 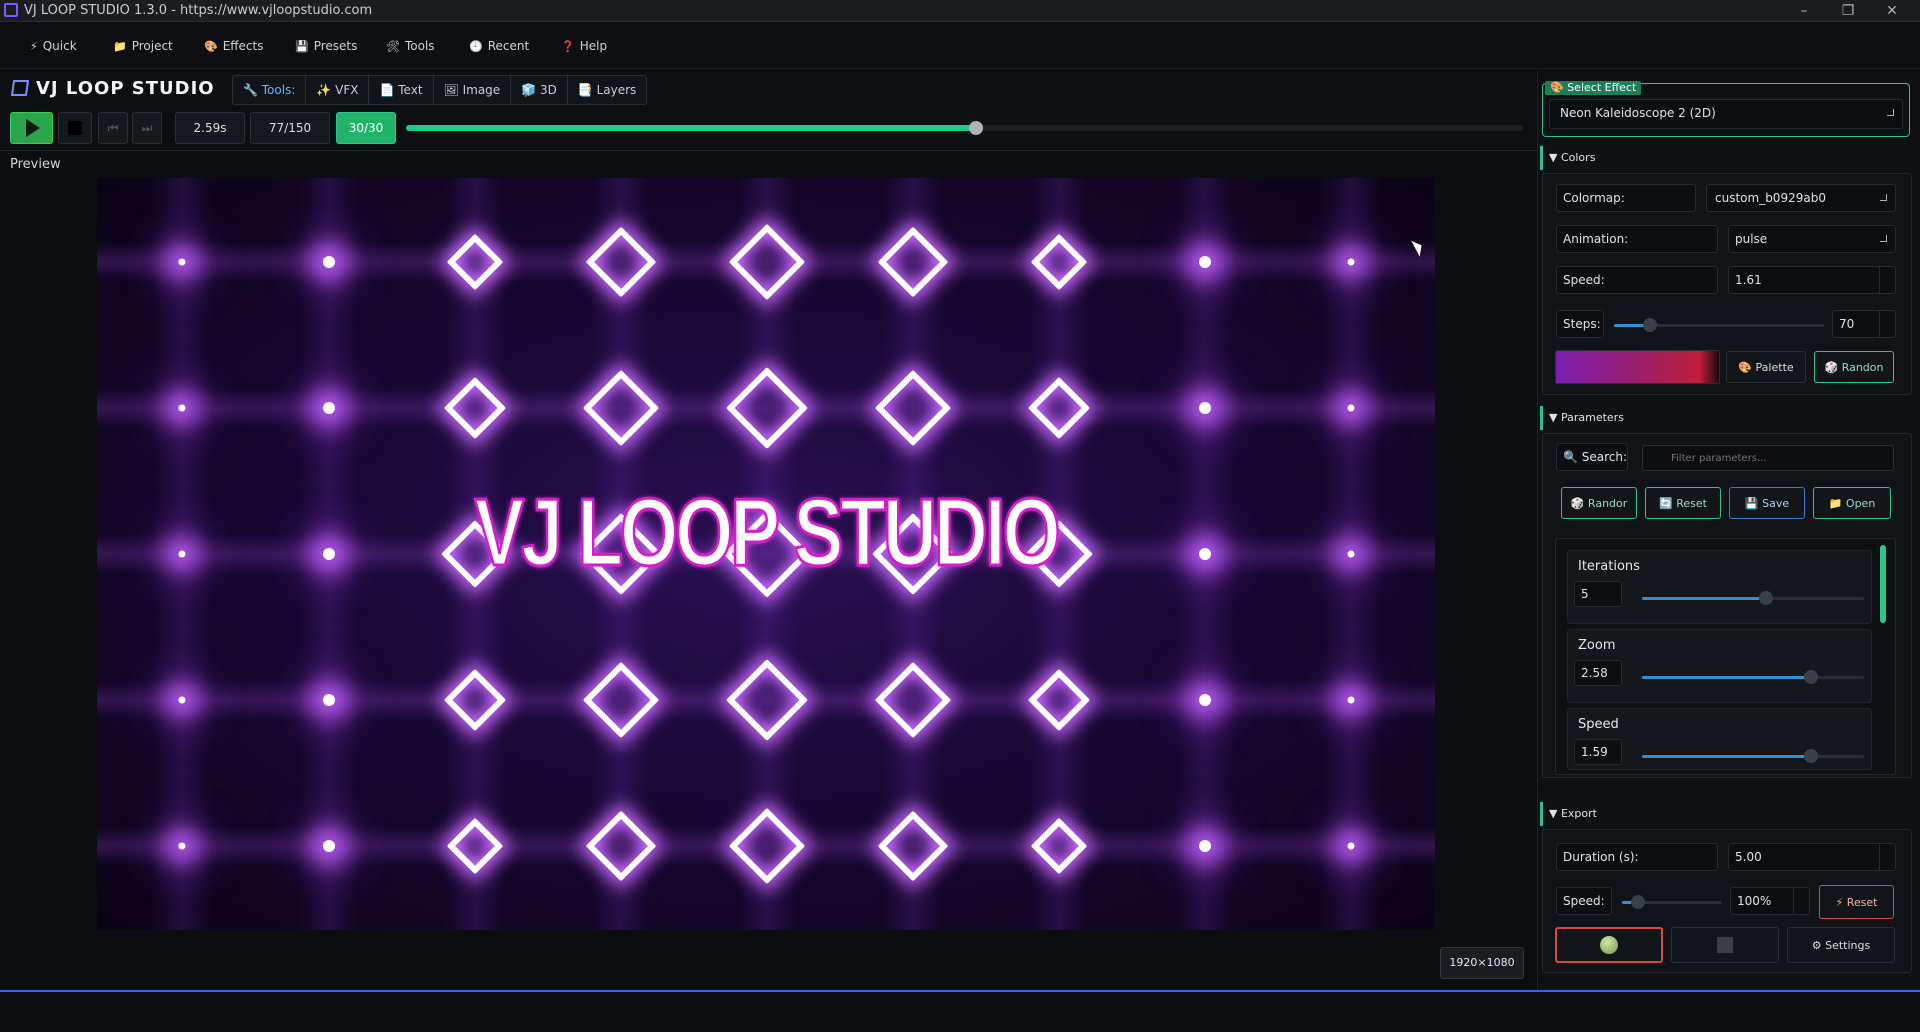 What do you see at coordinates (1482, 963) in the screenshot?
I see `resolution-badge: 1920×1080` at bounding box center [1482, 963].